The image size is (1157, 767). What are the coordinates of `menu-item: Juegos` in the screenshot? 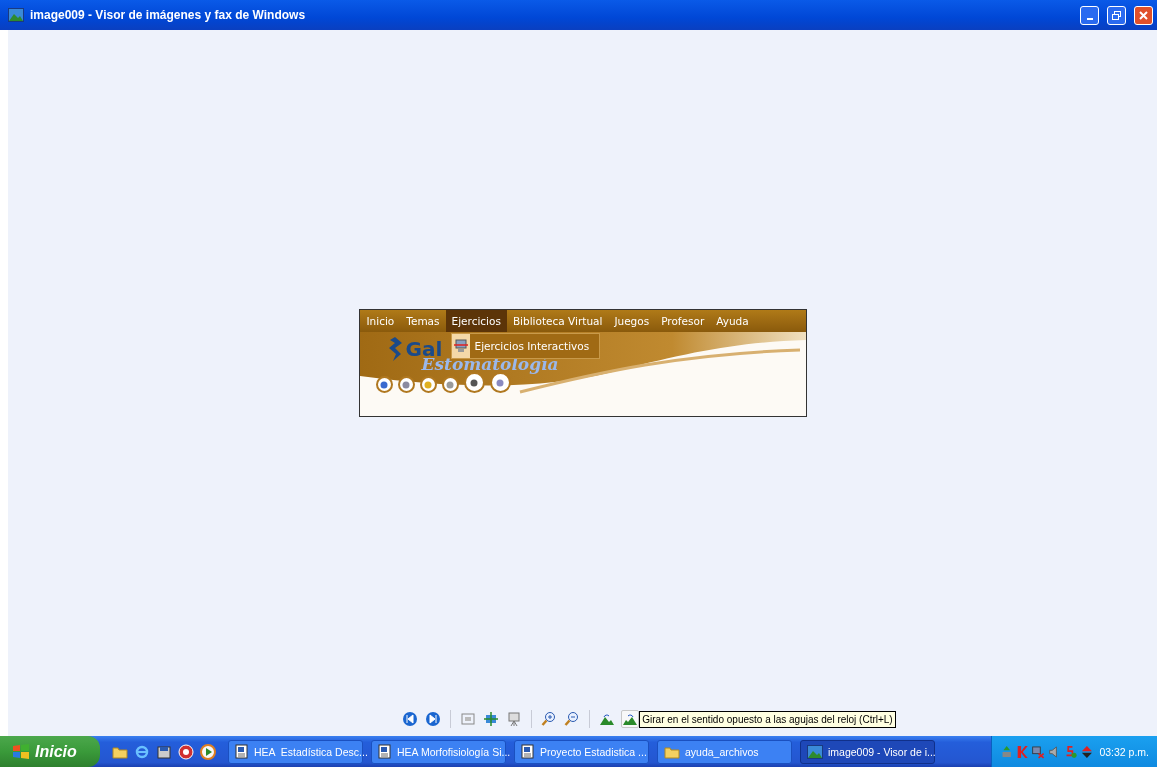 It's located at (632, 321).